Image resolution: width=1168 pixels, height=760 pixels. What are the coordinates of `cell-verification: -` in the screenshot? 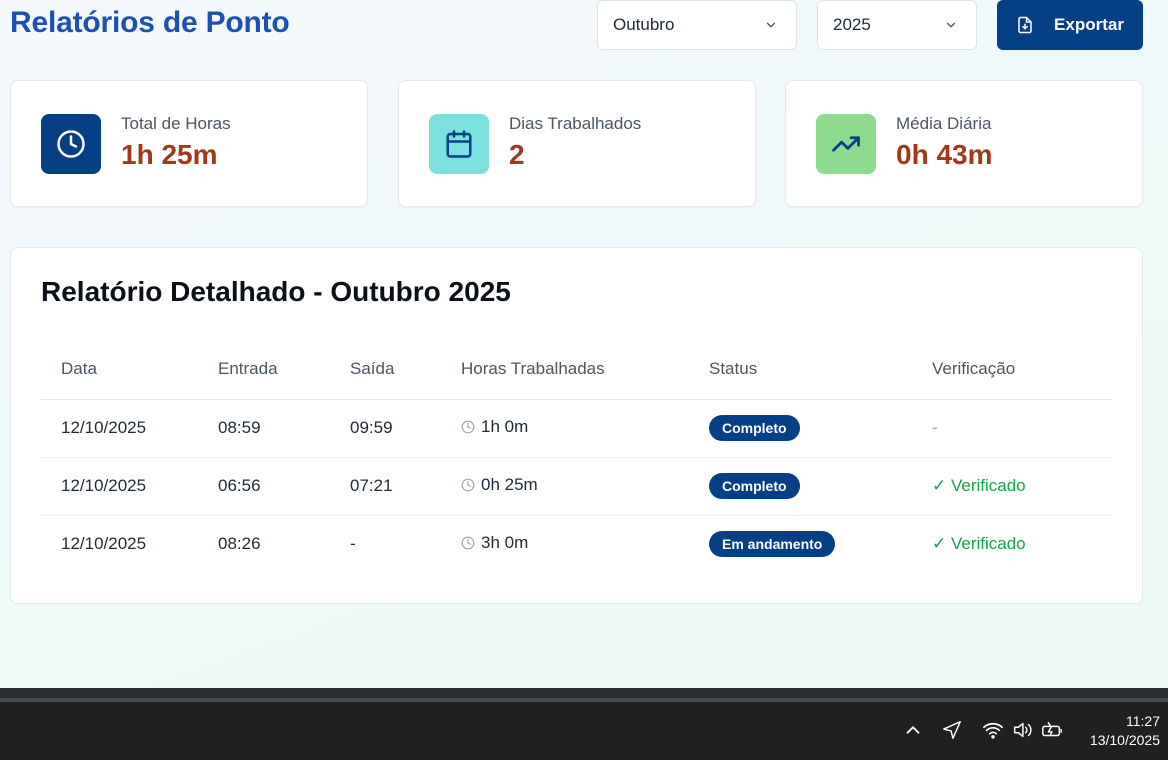 It's located at (1022, 428).